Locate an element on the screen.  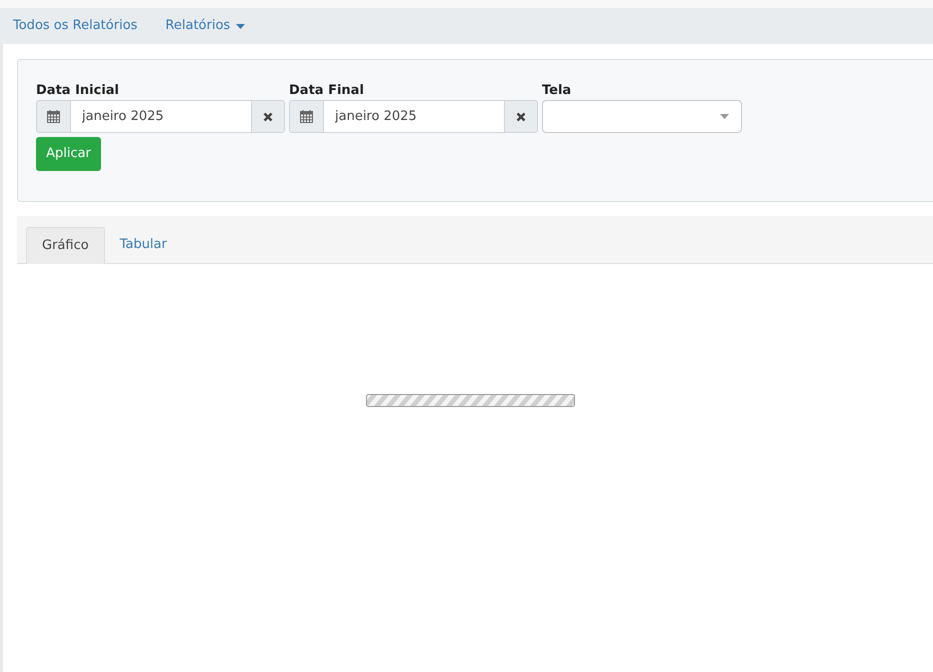
field-label: Tela is located at coordinates (557, 91).